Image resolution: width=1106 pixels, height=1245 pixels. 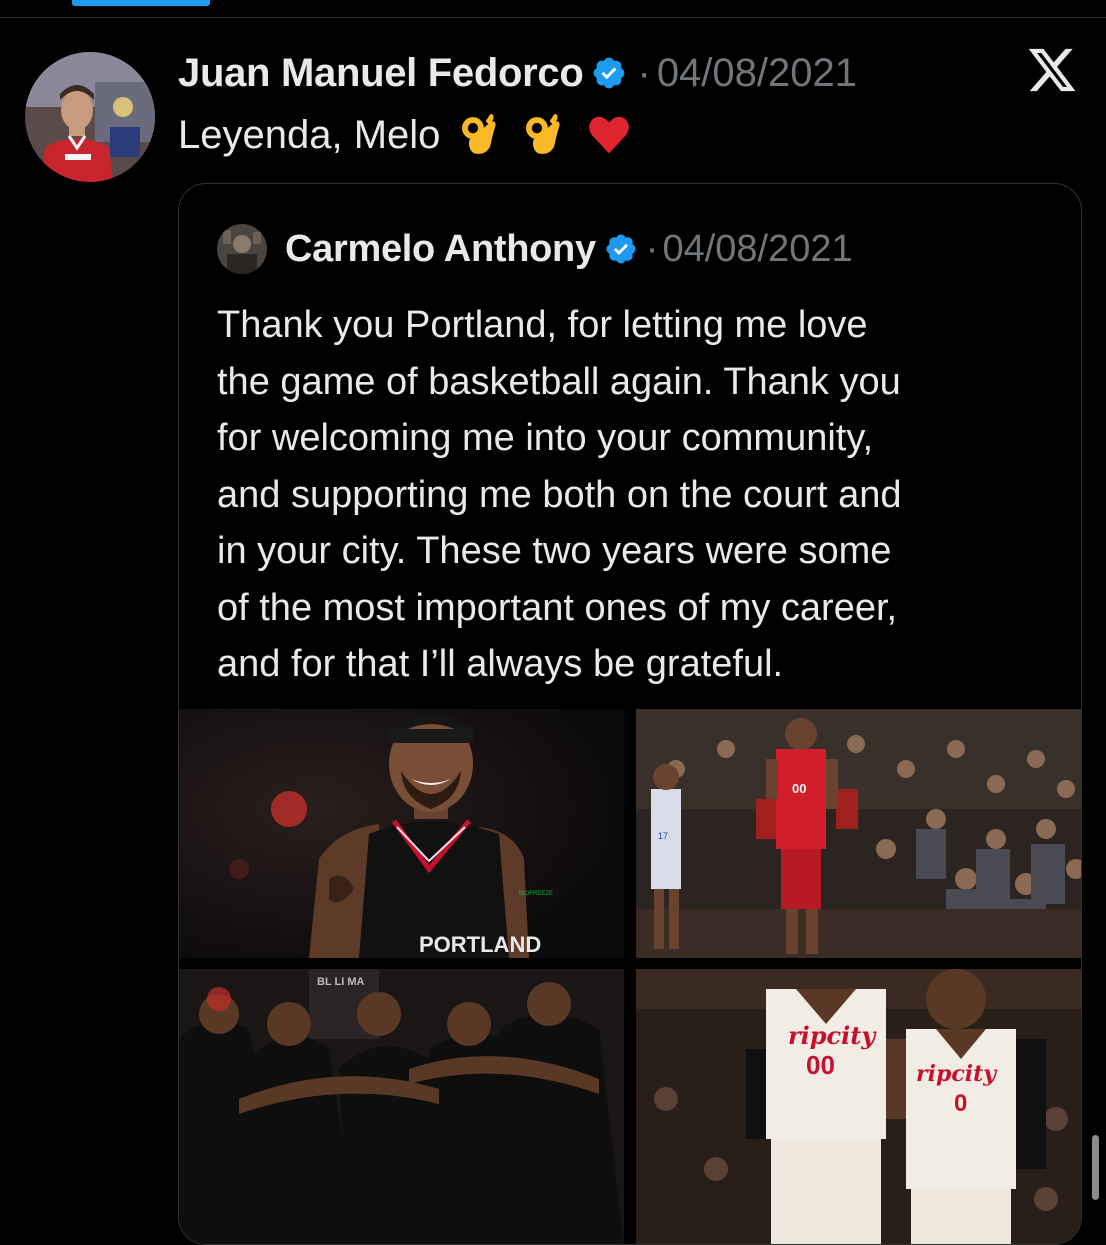 I want to click on scrollbar, so click(x=1095, y=1167).